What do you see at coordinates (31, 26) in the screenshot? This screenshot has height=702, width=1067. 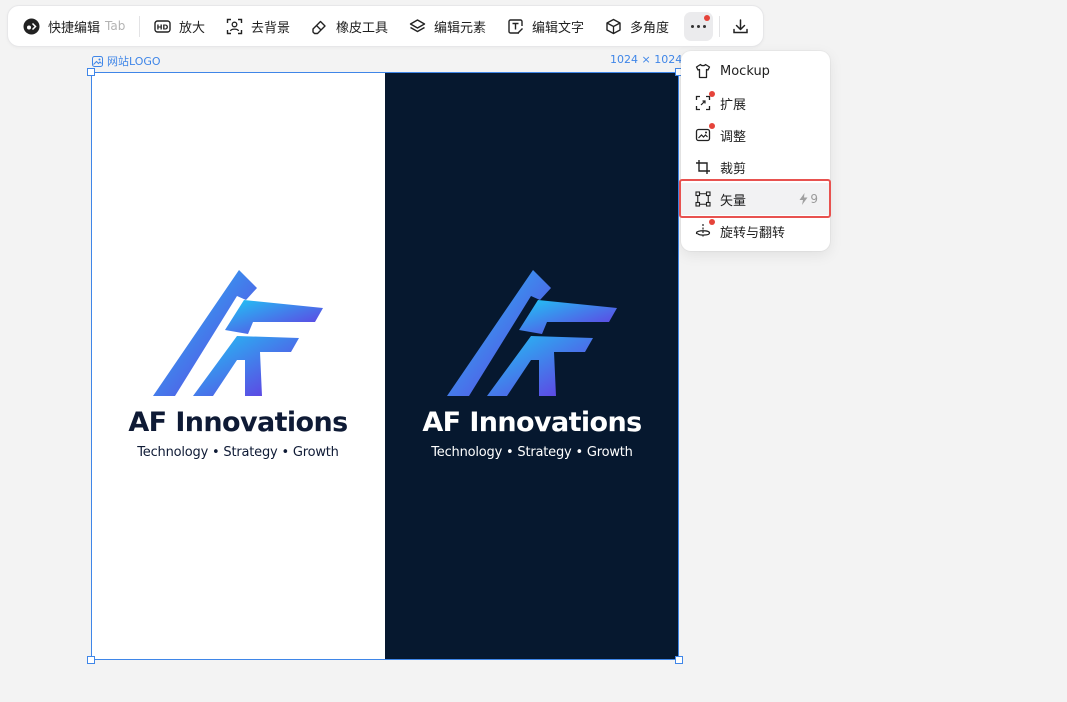 I see `quick-edit-icon` at bounding box center [31, 26].